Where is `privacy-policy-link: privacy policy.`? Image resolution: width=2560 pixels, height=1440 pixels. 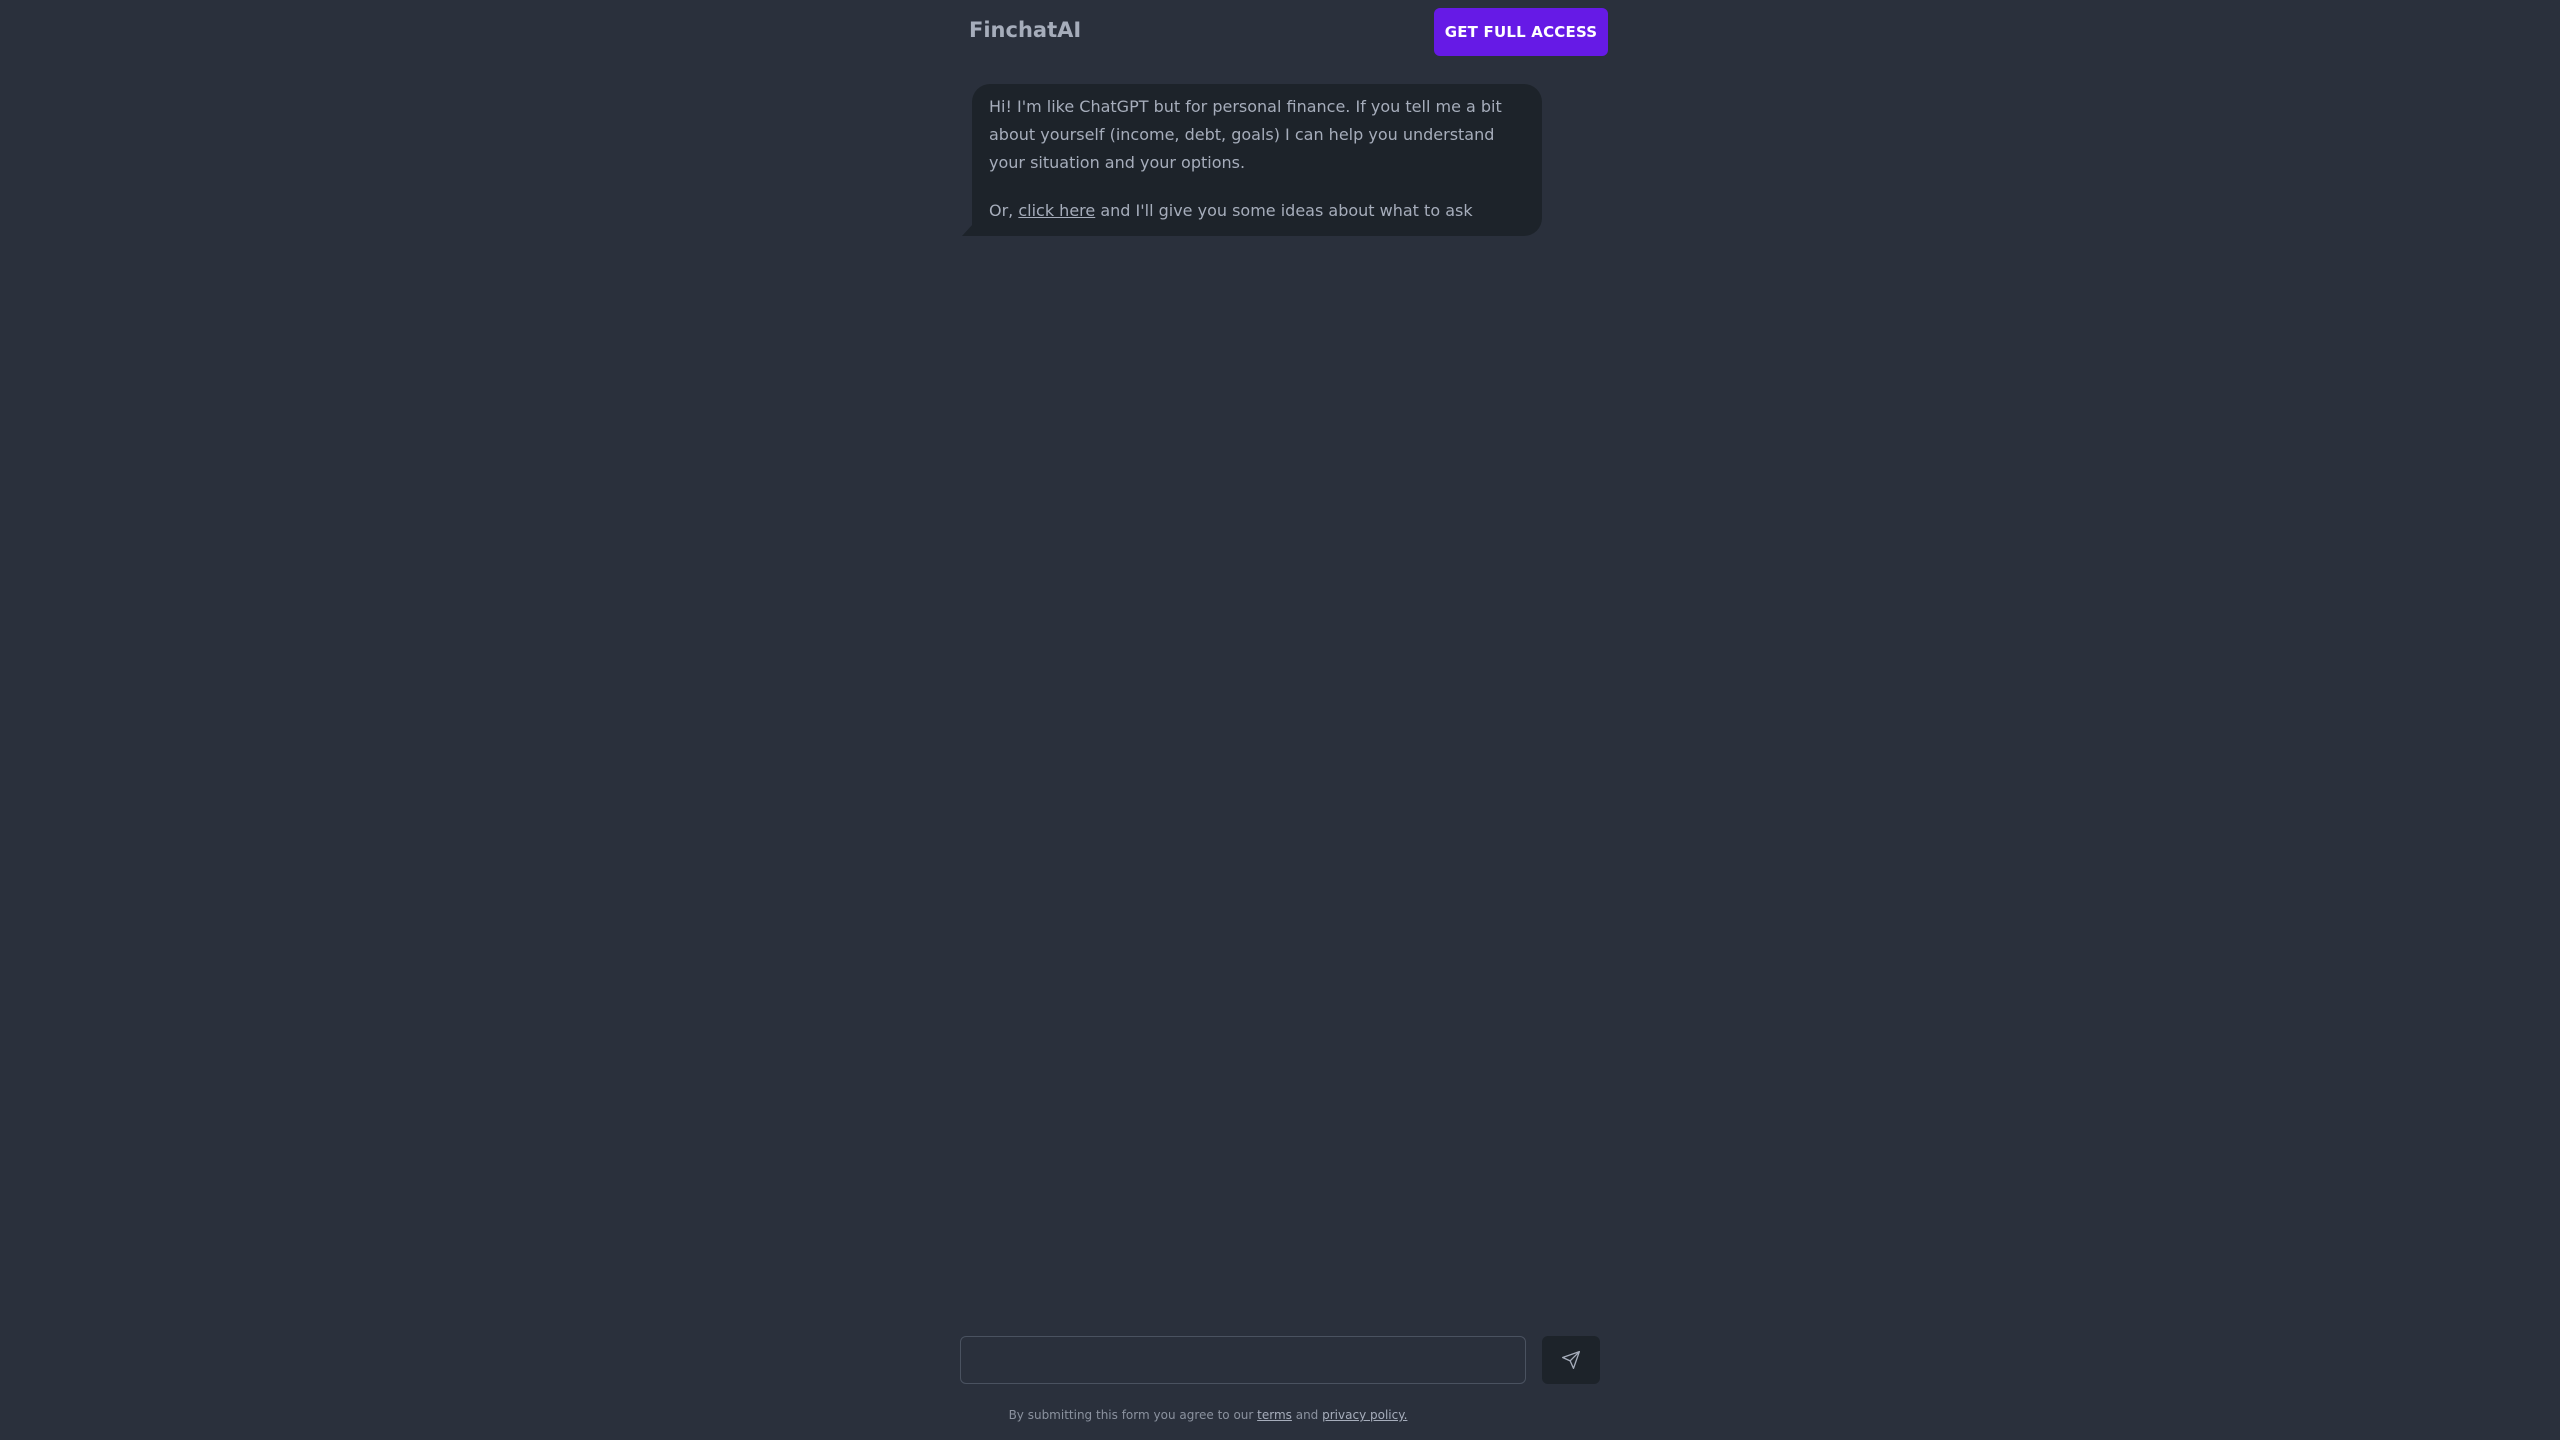
privacy-policy-link: privacy policy. is located at coordinates (1364, 1415).